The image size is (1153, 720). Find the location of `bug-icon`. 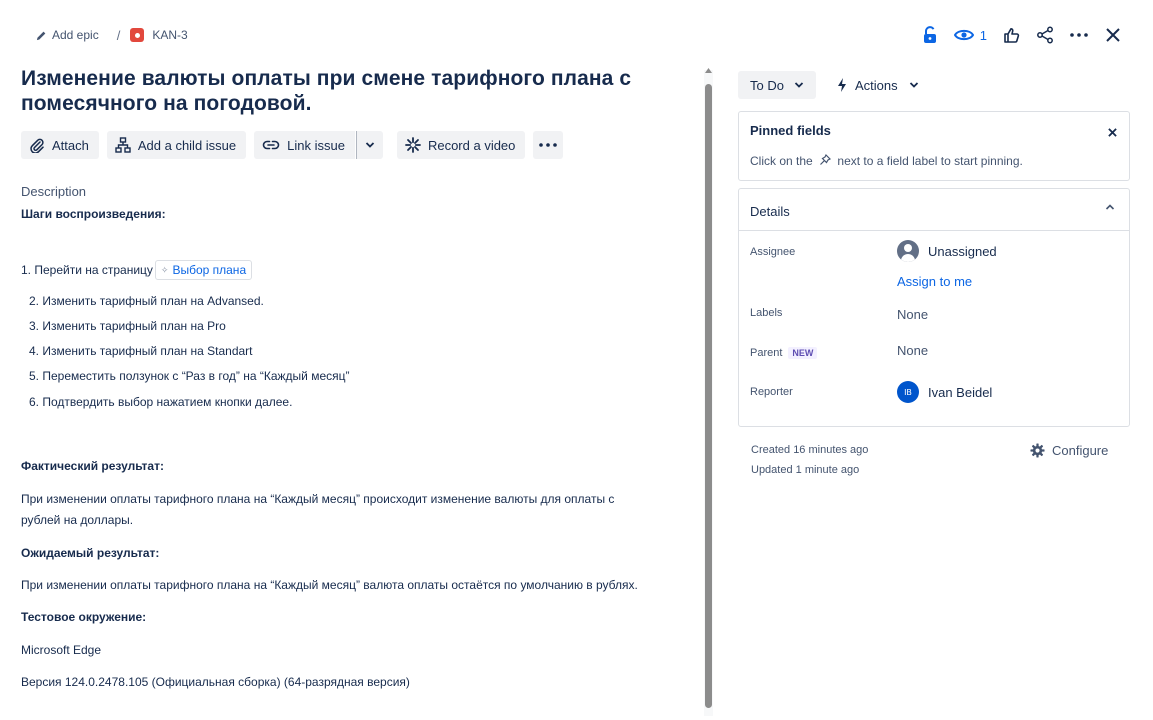

bug-icon is located at coordinates (137, 35).